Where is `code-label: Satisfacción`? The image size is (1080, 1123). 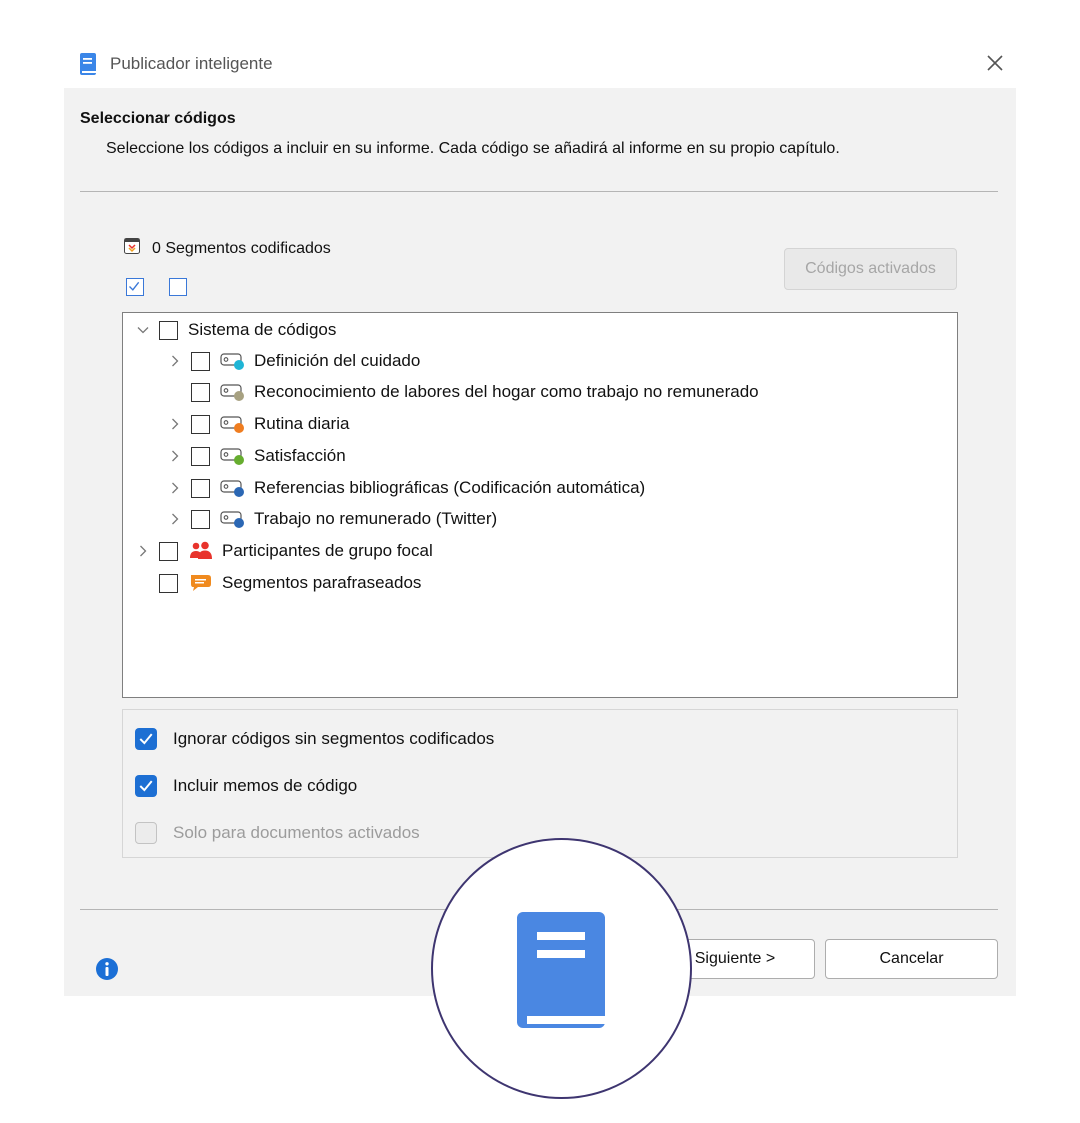 code-label: Satisfacción is located at coordinates (300, 455).